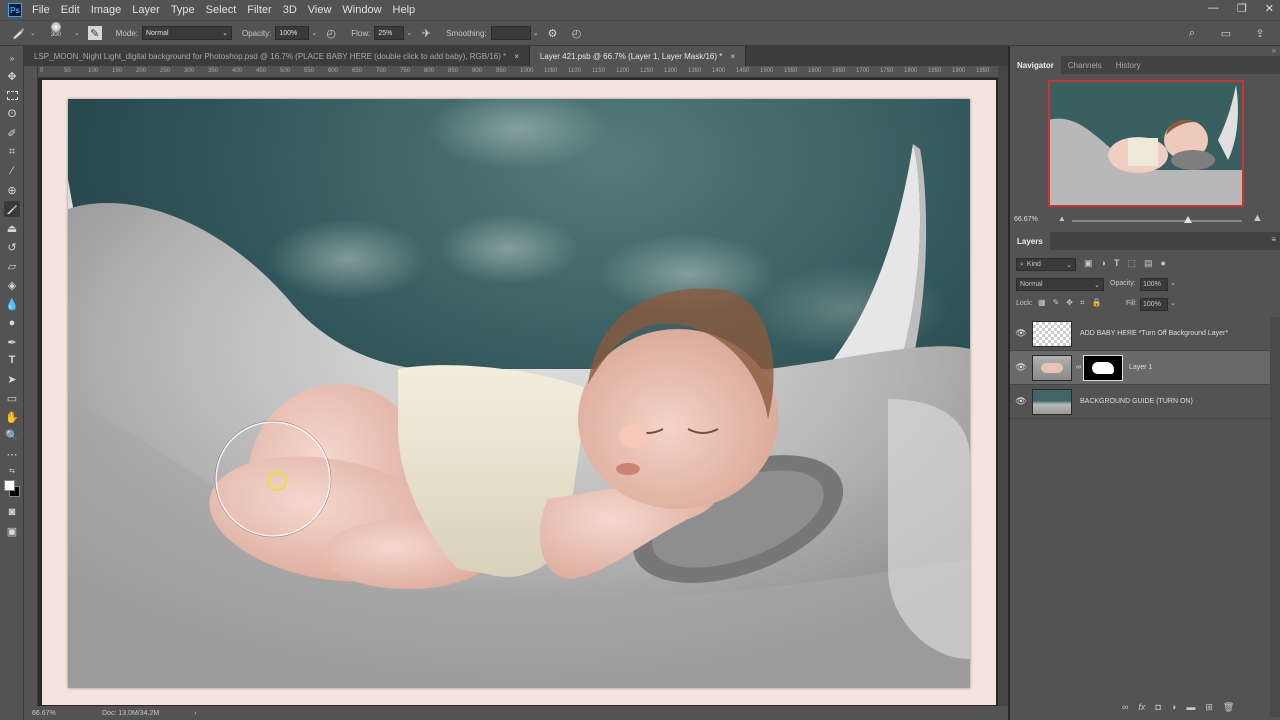  I want to click on layer-opacity-field: 100%, so click(1154, 284).